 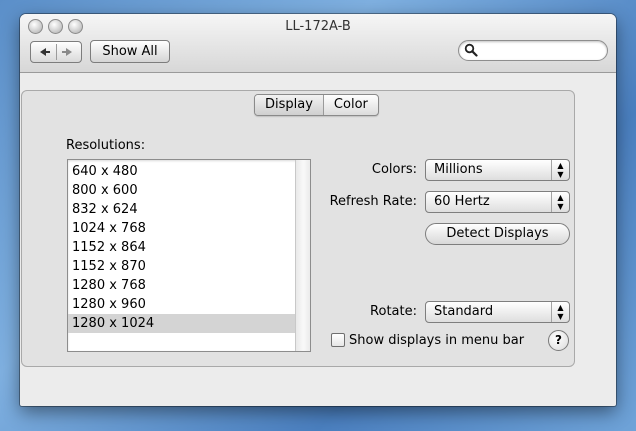 What do you see at coordinates (497, 170) in the screenshot?
I see `colors-popup: Millions ▲ ▼` at bounding box center [497, 170].